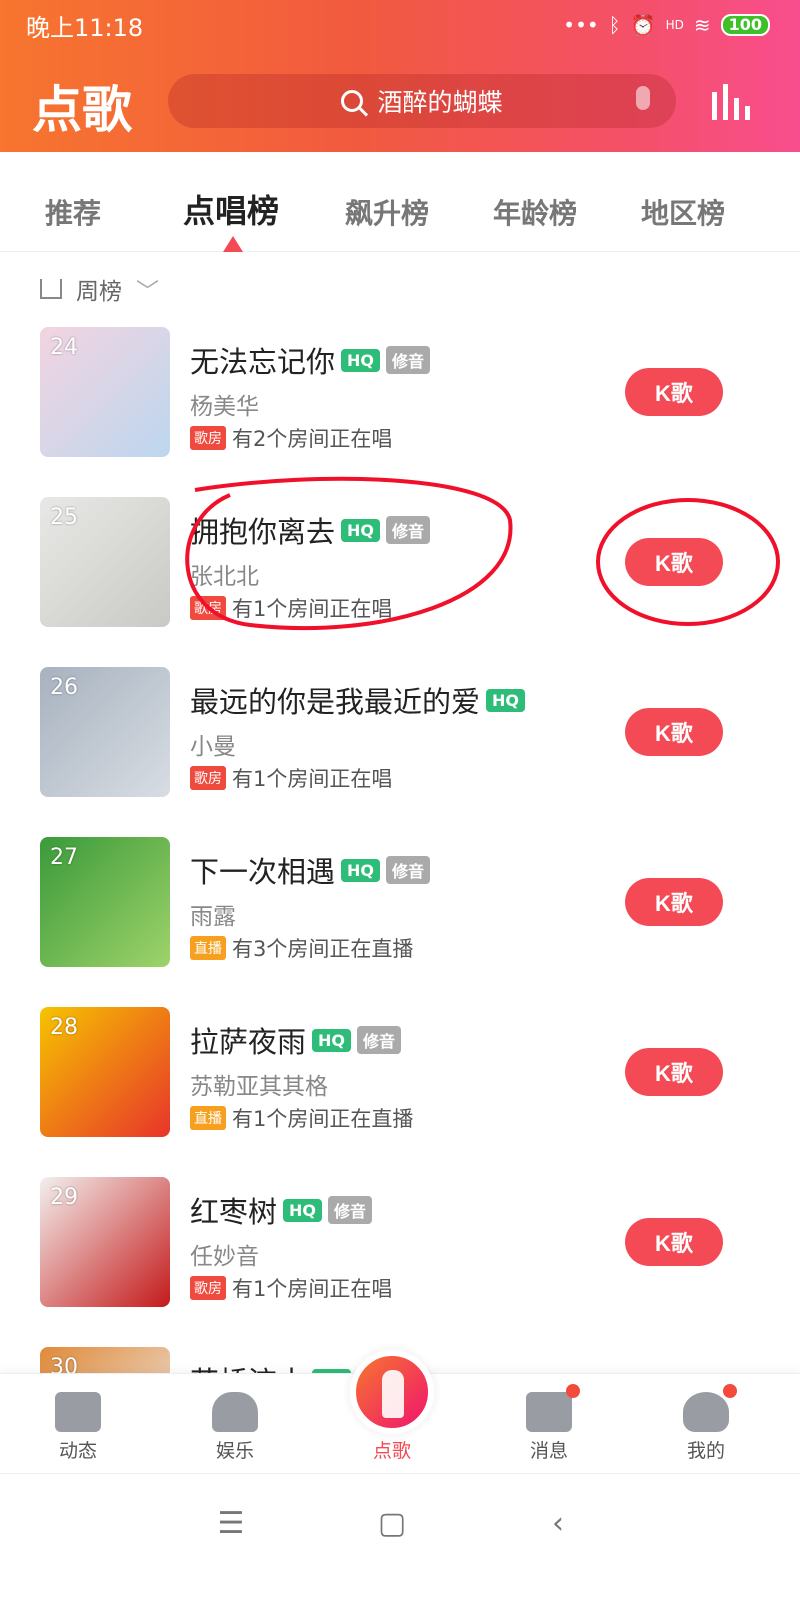 This screenshot has width=800, height=1600. Describe the element at coordinates (234, 1212) in the screenshot. I see `song-title-text: 红枣树` at that location.